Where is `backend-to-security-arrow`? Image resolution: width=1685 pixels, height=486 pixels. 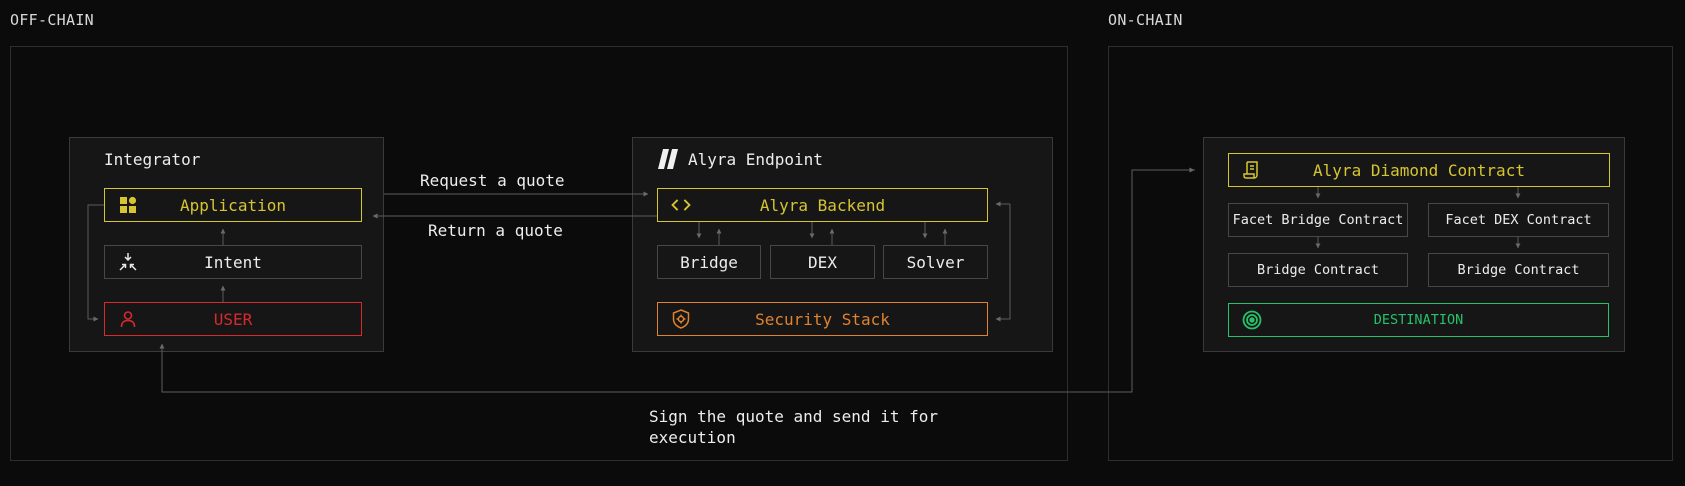 backend-to-security-arrow is located at coordinates (1003, 263).